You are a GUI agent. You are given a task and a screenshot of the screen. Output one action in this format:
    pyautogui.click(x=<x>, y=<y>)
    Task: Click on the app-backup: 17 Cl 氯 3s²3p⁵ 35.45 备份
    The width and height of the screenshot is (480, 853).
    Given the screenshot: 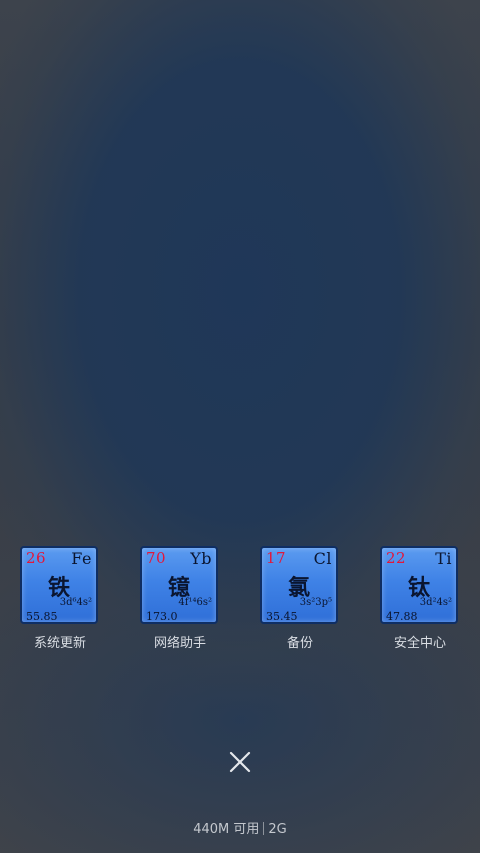 What is the action you would take?
    pyautogui.click(x=300, y=601)
    